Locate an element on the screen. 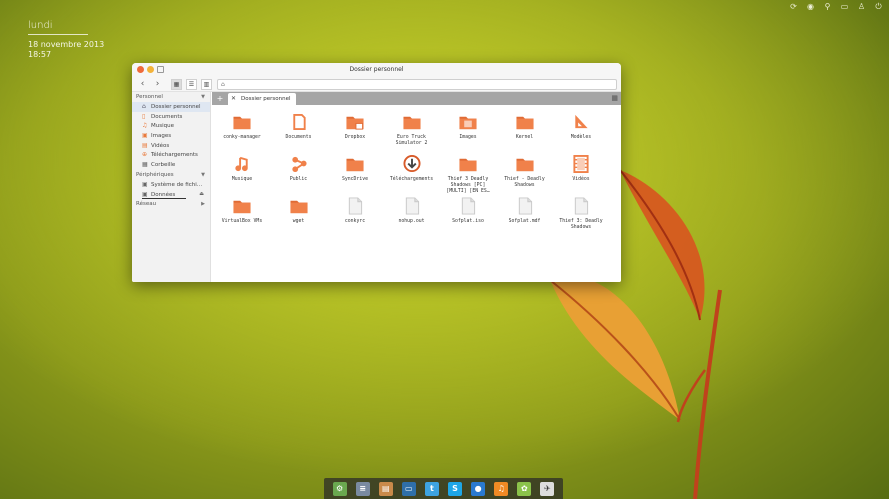 The width and height of the screenshot is (889, 499). android-app-icon: ✿ is located at coordinates (524, 488).